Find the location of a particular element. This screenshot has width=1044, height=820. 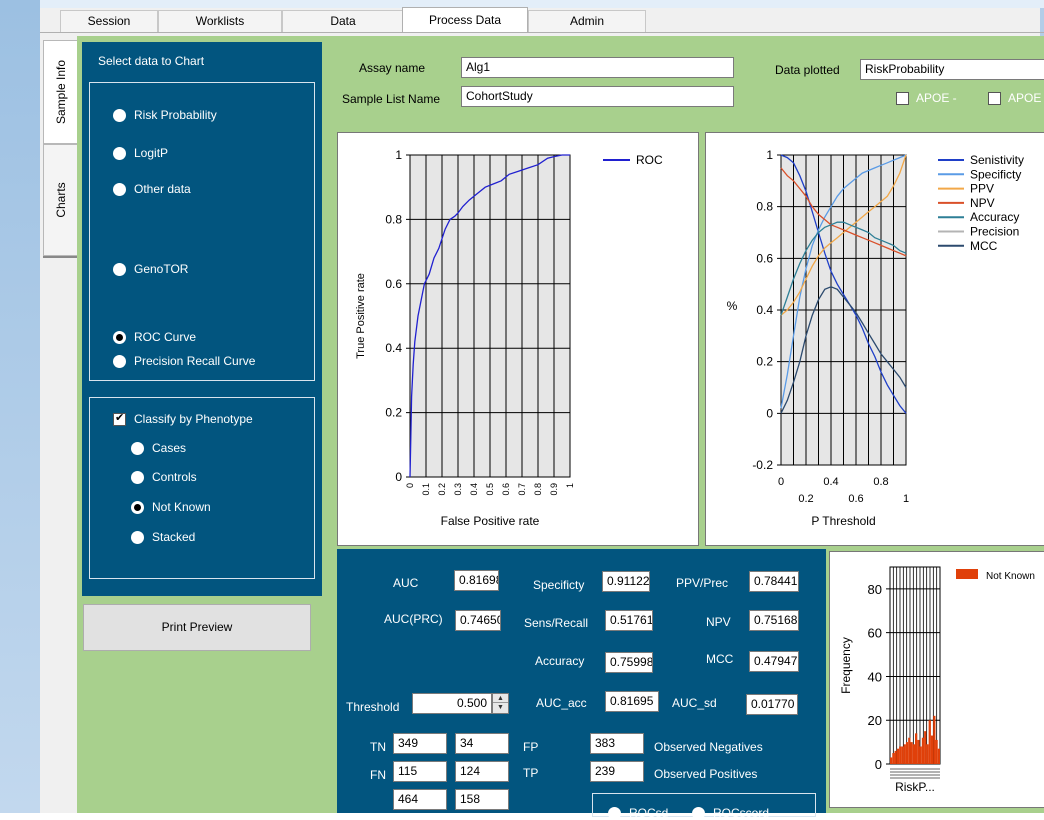

assay-name-input: Alg1 is located at coordinates (597, 67).